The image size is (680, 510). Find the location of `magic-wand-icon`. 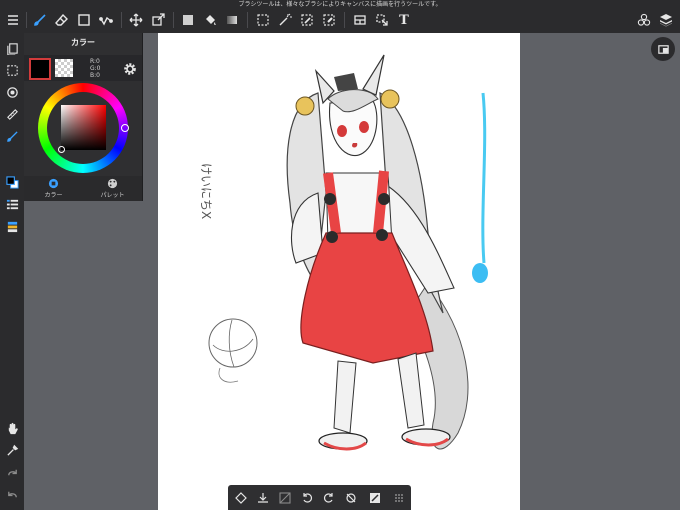

magic-wand-icon is located at coordinates (285, 20).